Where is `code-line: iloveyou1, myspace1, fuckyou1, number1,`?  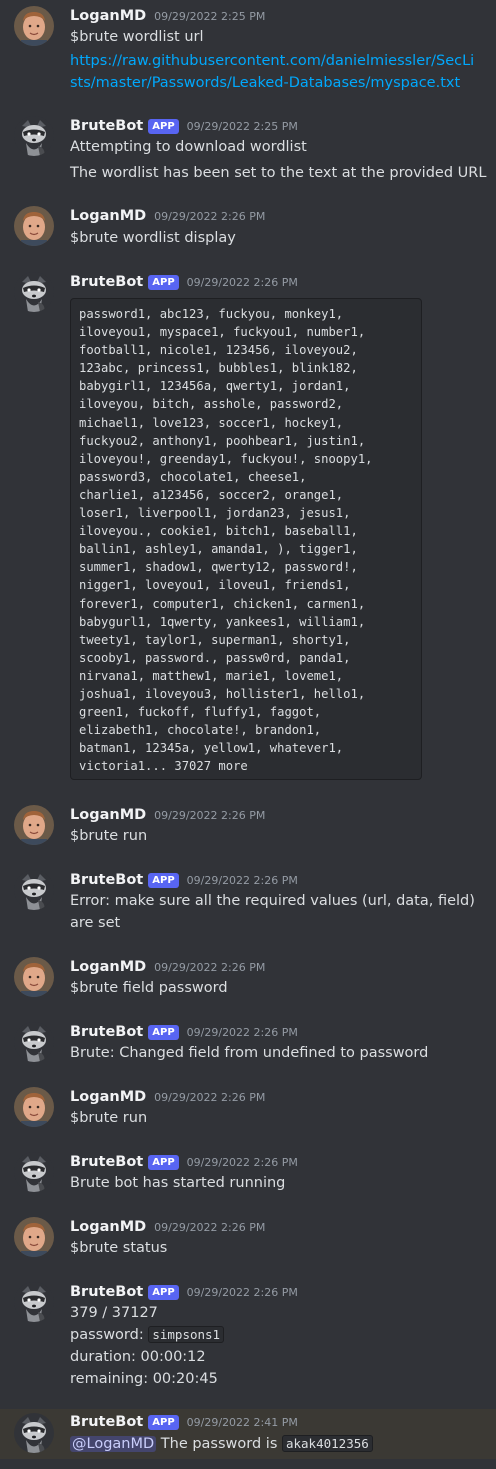
code-line: iloveyou1, myspace1, fuckyou1, number1, is located at coordinates (222, 332).